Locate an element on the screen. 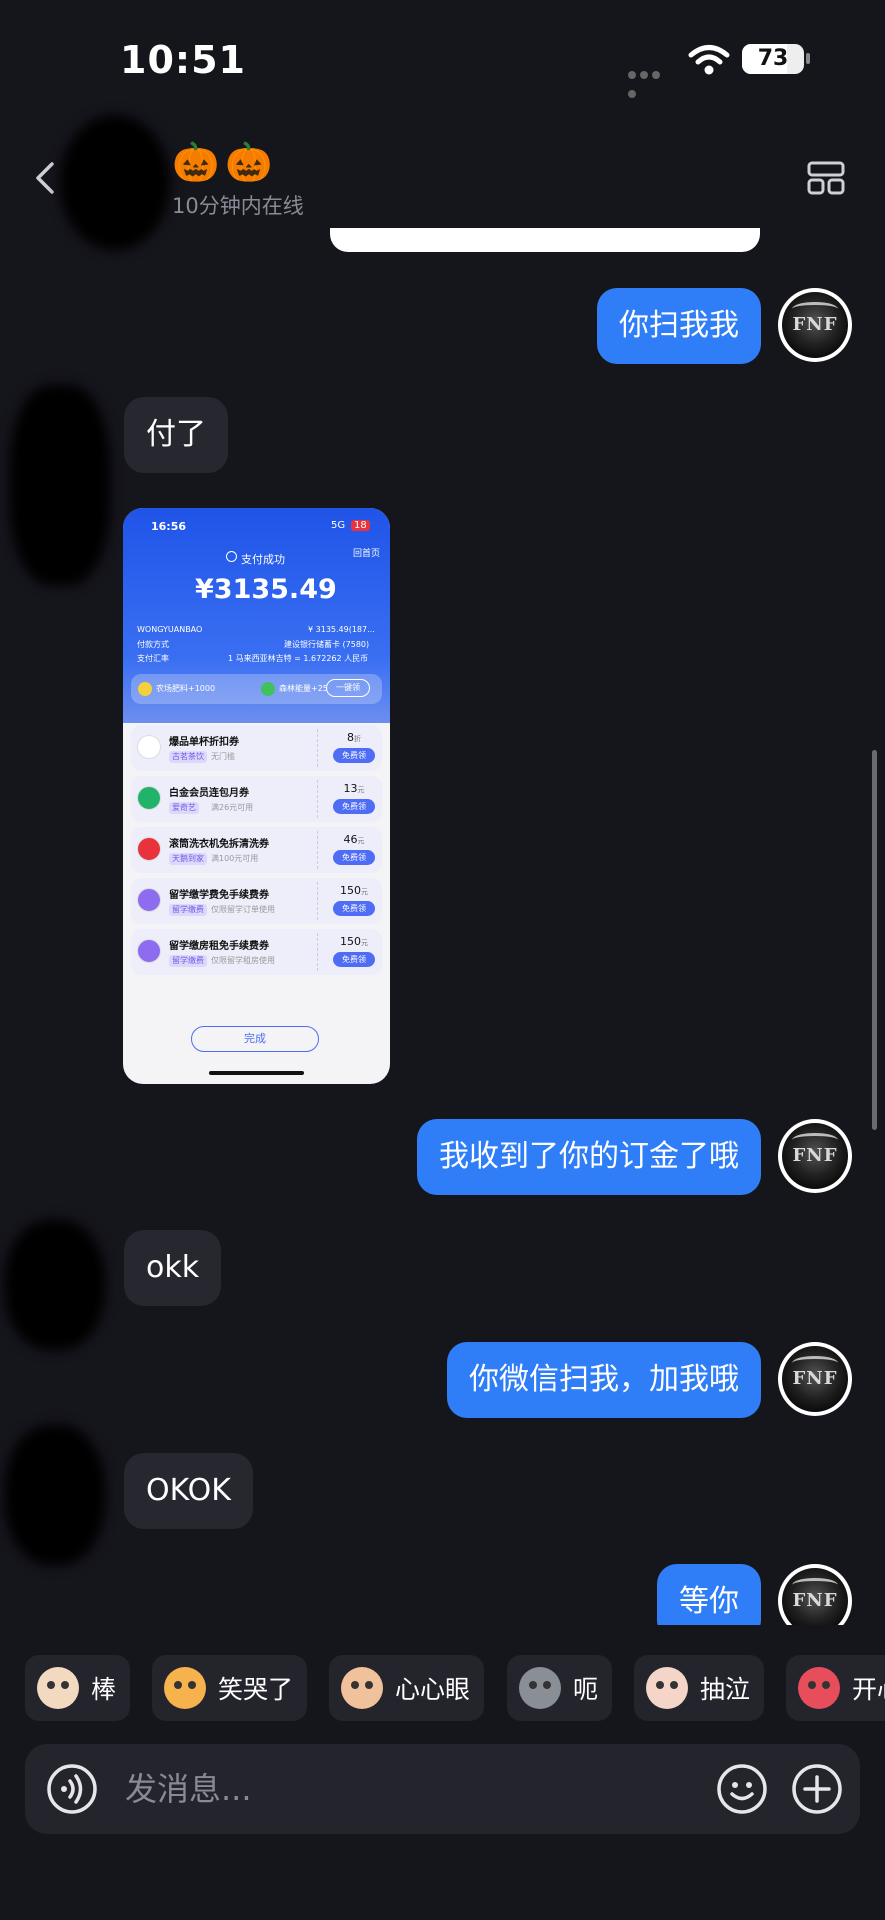  layout-icon is located at coordinates (826, 178).